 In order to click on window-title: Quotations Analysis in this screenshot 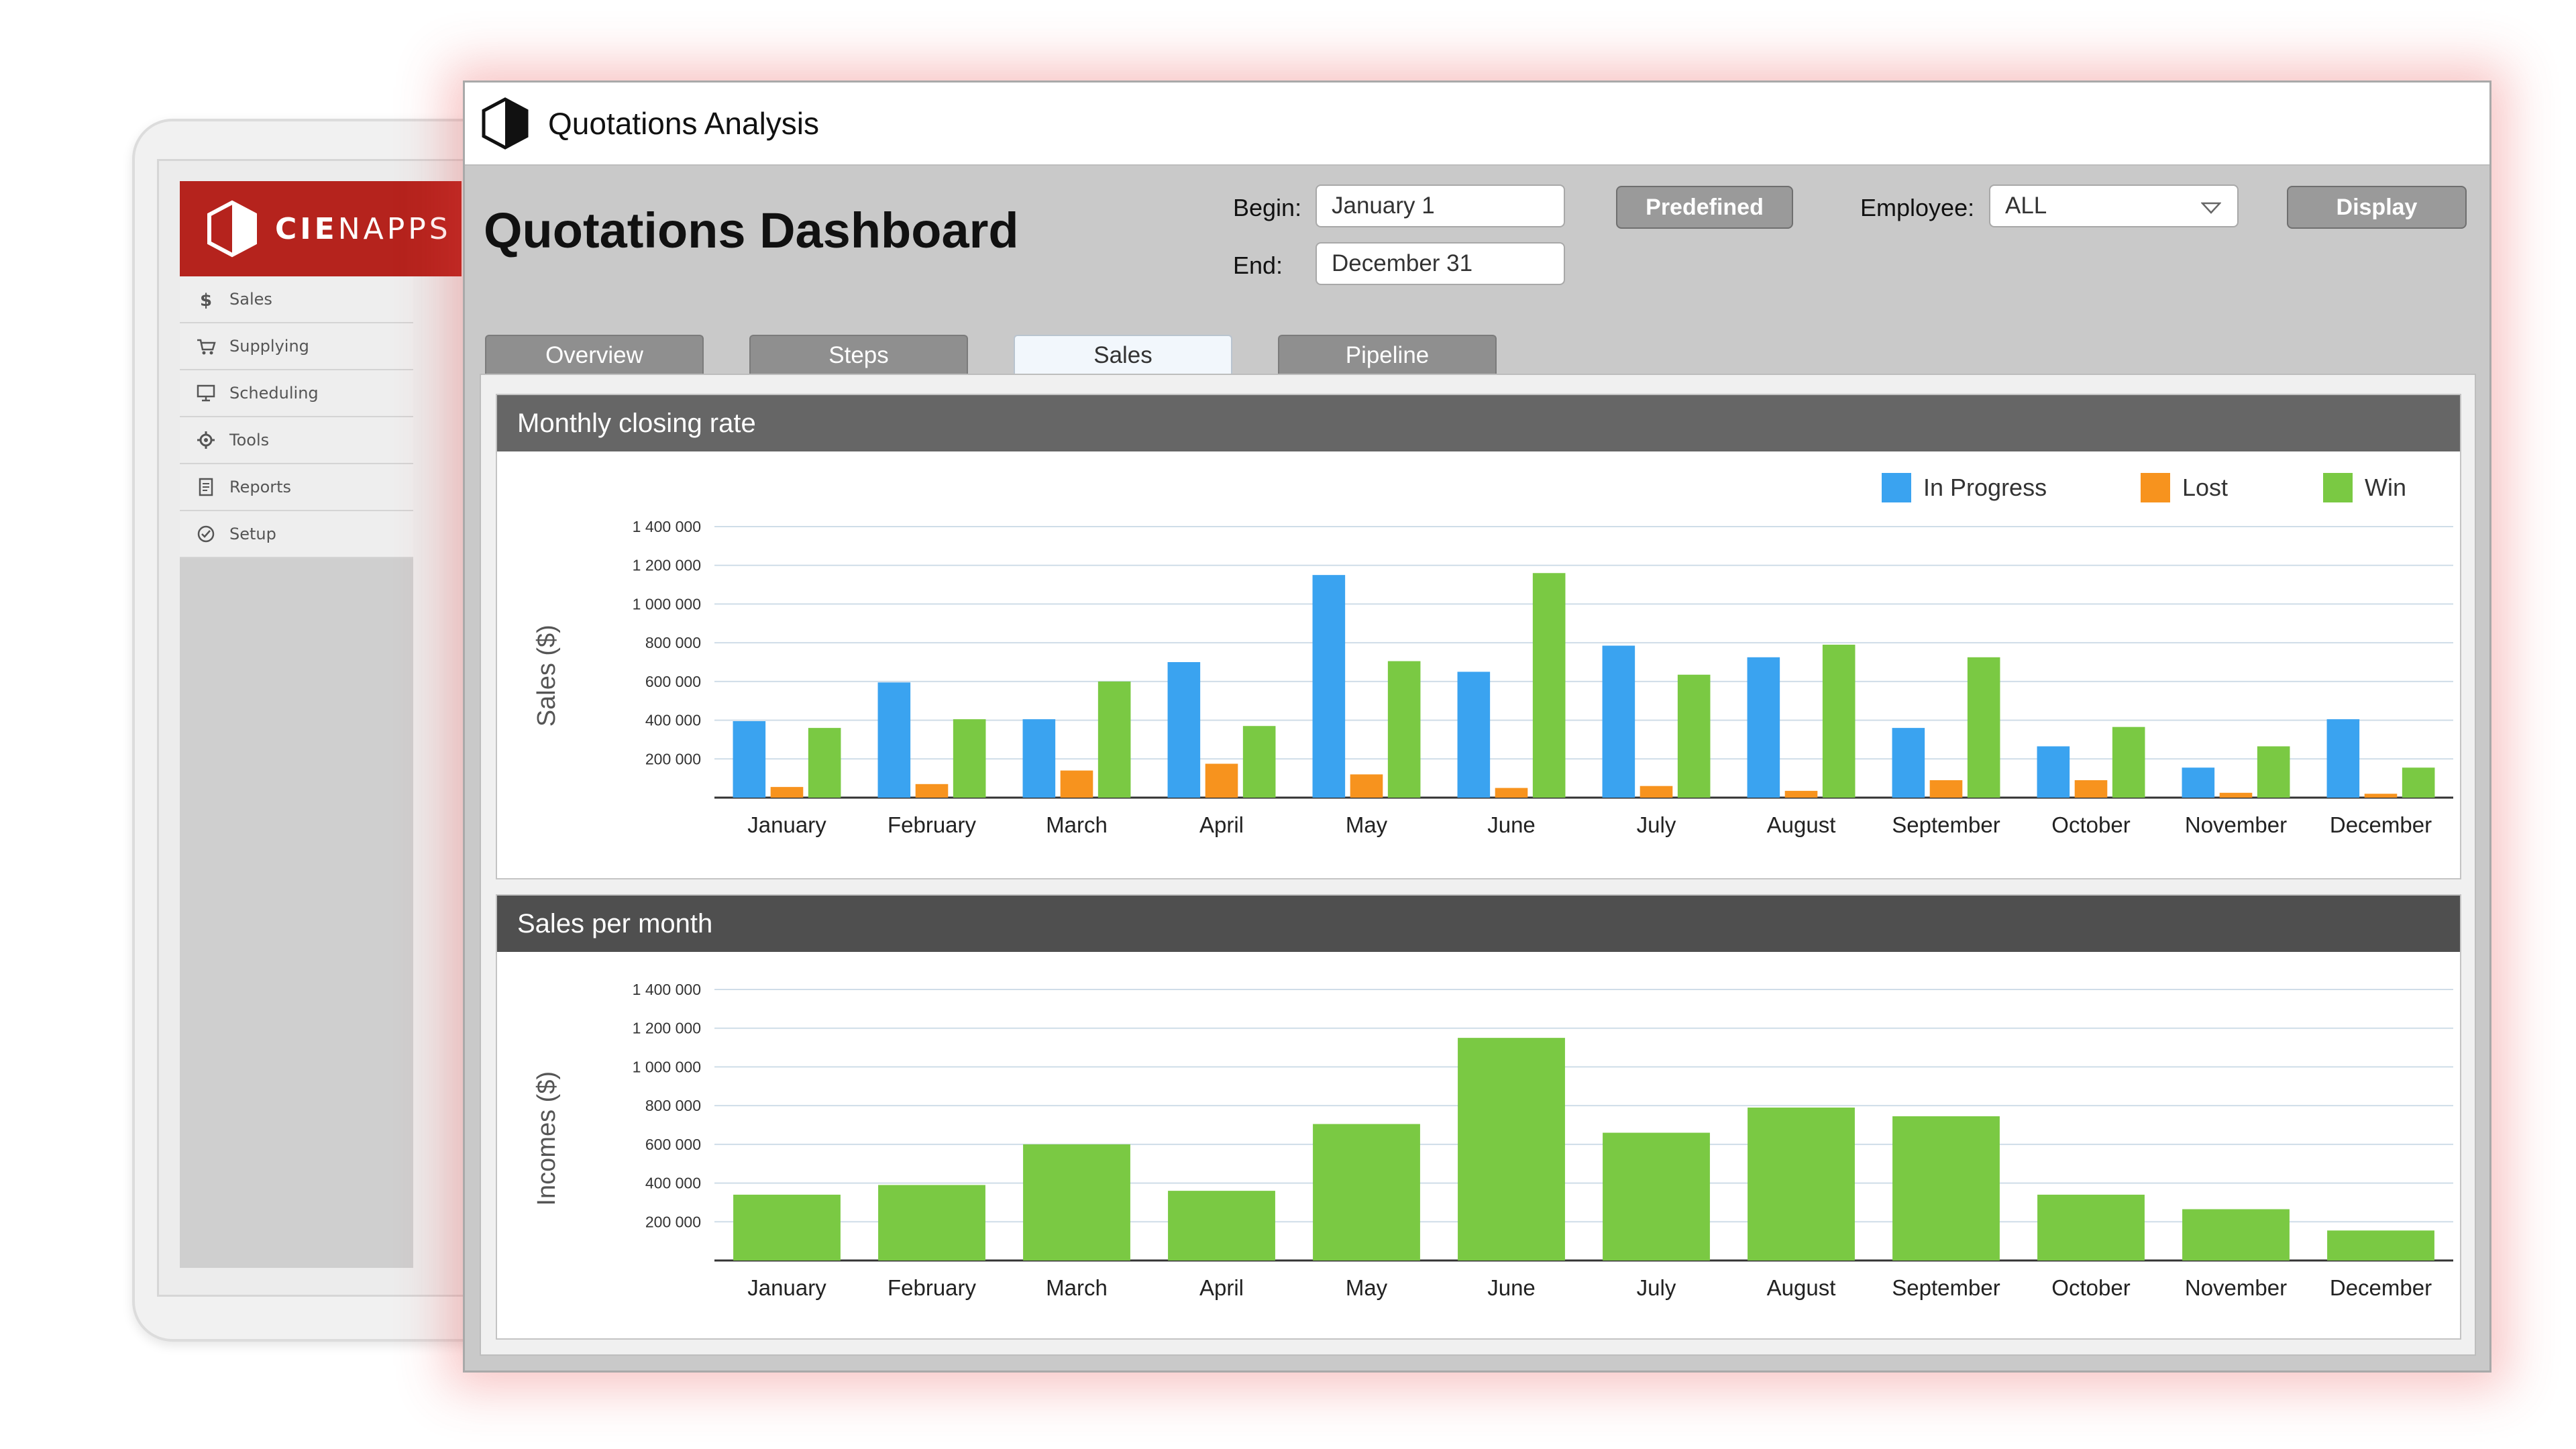, I will do `click(684, 123)`.